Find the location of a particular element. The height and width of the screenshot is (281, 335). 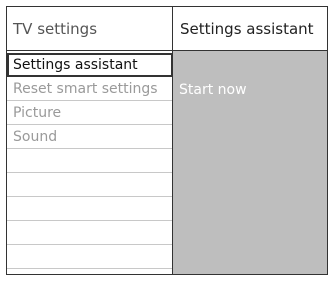

menu-item-settings-assistant: Settings assistant is located at coordinates (90, 65).